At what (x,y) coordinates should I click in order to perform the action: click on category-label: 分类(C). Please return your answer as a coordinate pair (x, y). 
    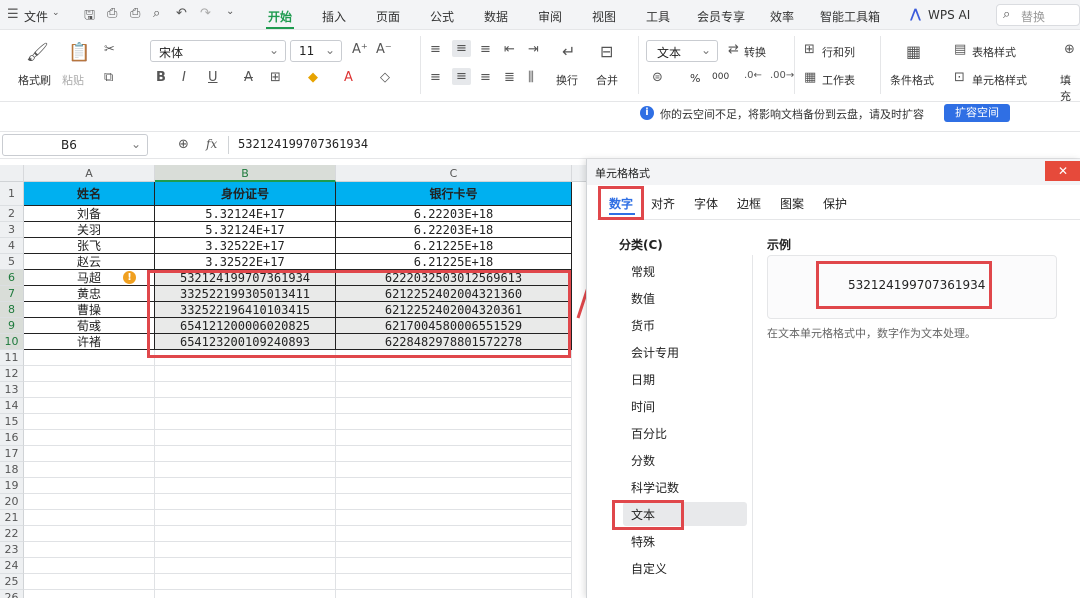
    Looking at the image, I should click on (641, 245).